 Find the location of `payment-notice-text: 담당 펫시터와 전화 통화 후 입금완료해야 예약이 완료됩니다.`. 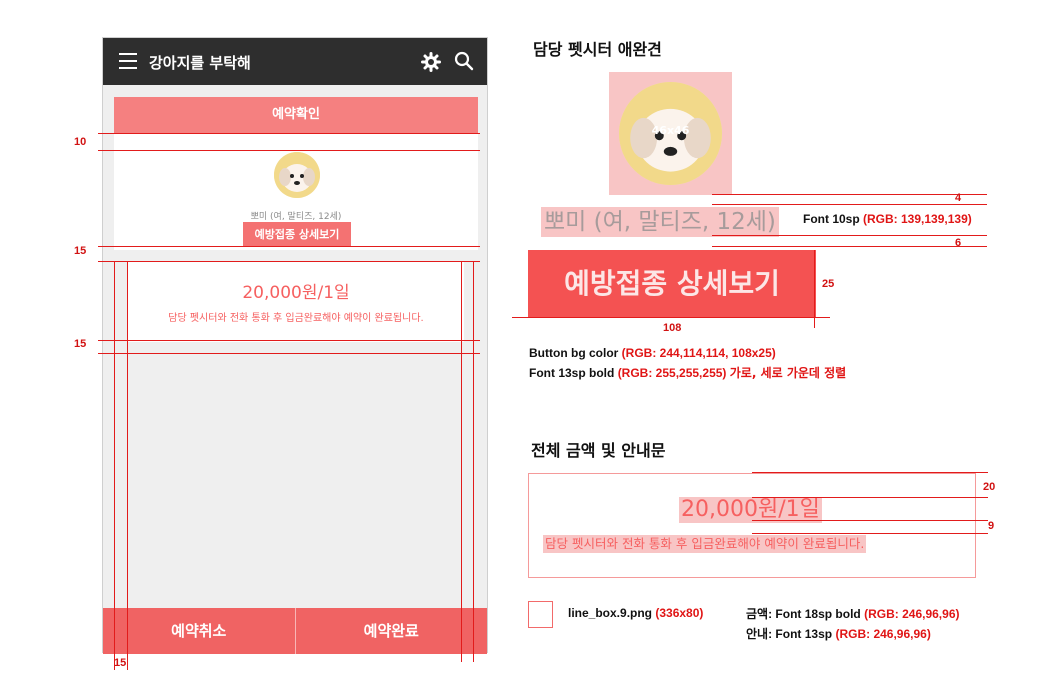

payment-notice-text: 담당 펫시터와 전화 통화 후 입금완료해야 예약이 완료됩니다. is located at coordinates (296, 318).